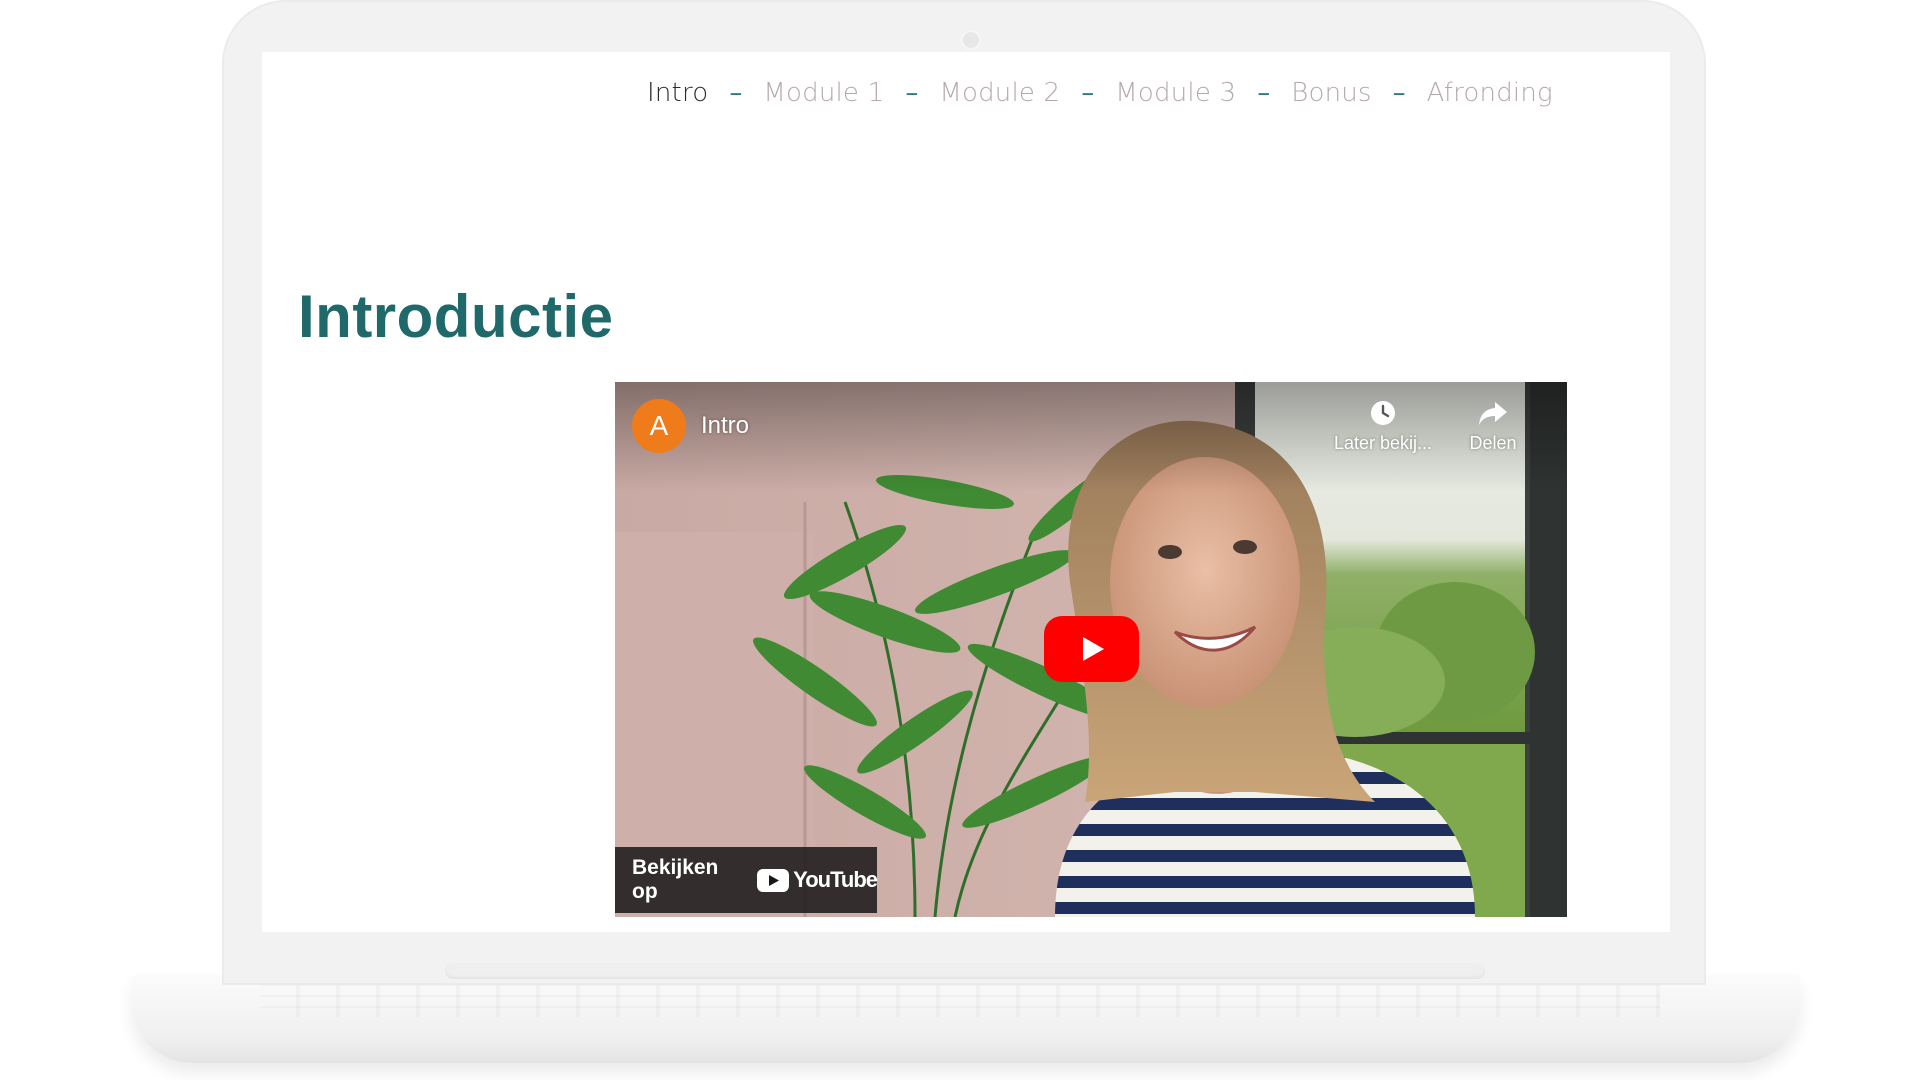  Describe the element at coordinates (1490, 93) in the screenshot. I see `nav-item-afronding: Afronding` at that location.